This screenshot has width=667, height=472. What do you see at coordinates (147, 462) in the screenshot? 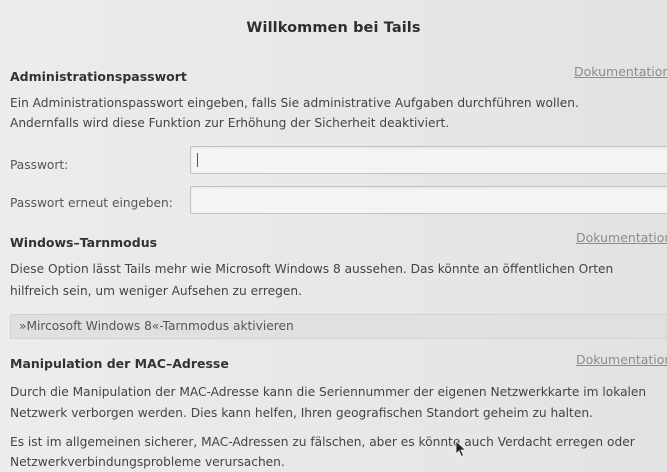
I see `mac-spoofing-note-line2: Netzwerkverbindungsprobleme verursachen.` at bounding box center [147, 462].